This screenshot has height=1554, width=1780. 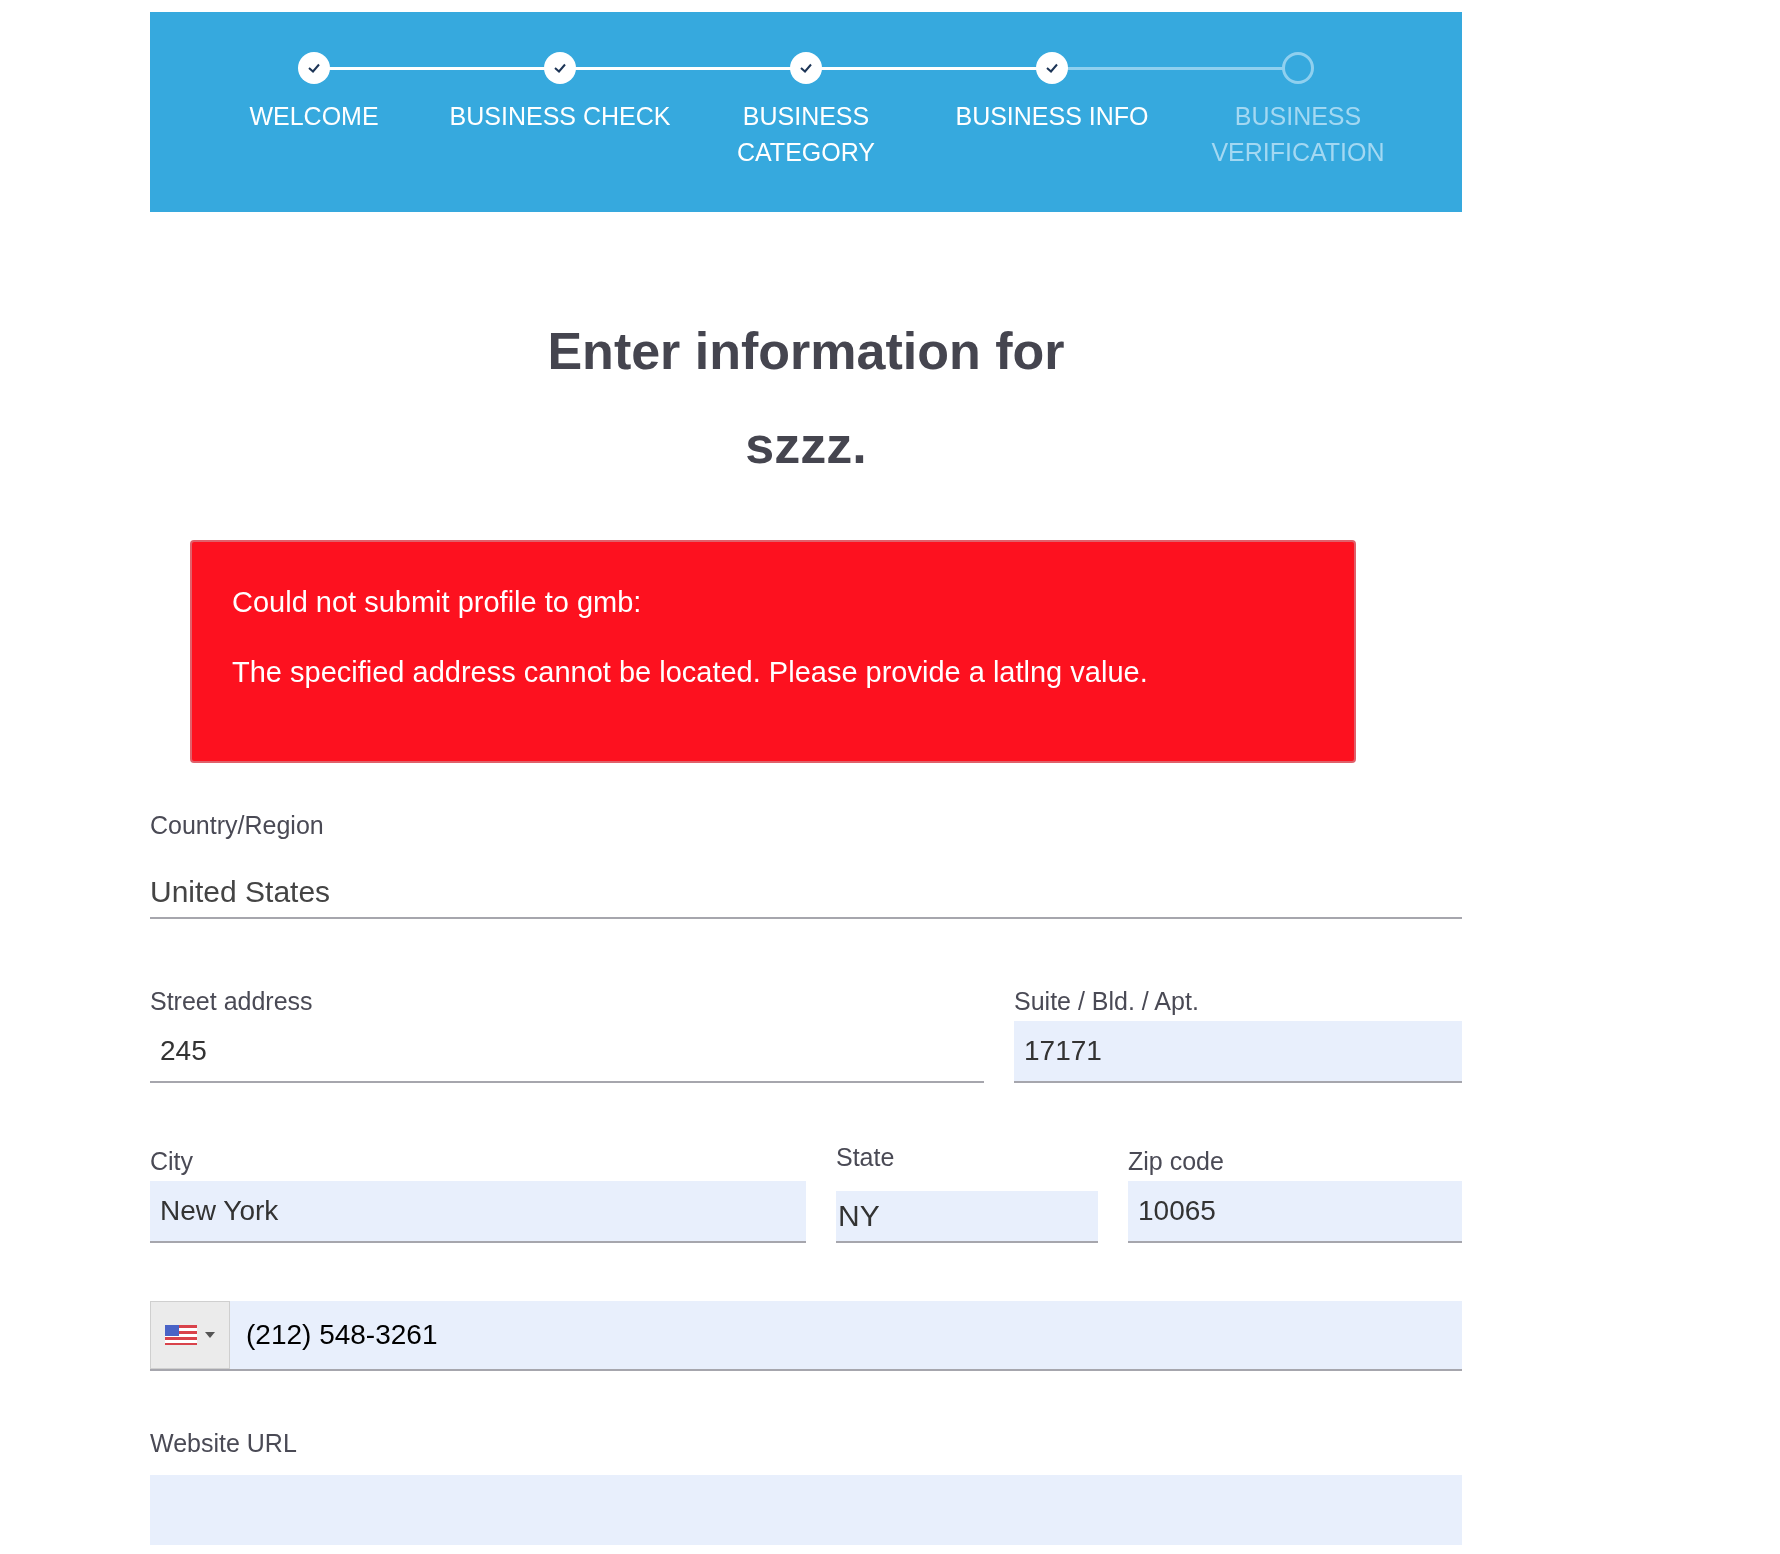 I want to click on step-label: BUSINESS CHECK, so click(x=560, y=116).